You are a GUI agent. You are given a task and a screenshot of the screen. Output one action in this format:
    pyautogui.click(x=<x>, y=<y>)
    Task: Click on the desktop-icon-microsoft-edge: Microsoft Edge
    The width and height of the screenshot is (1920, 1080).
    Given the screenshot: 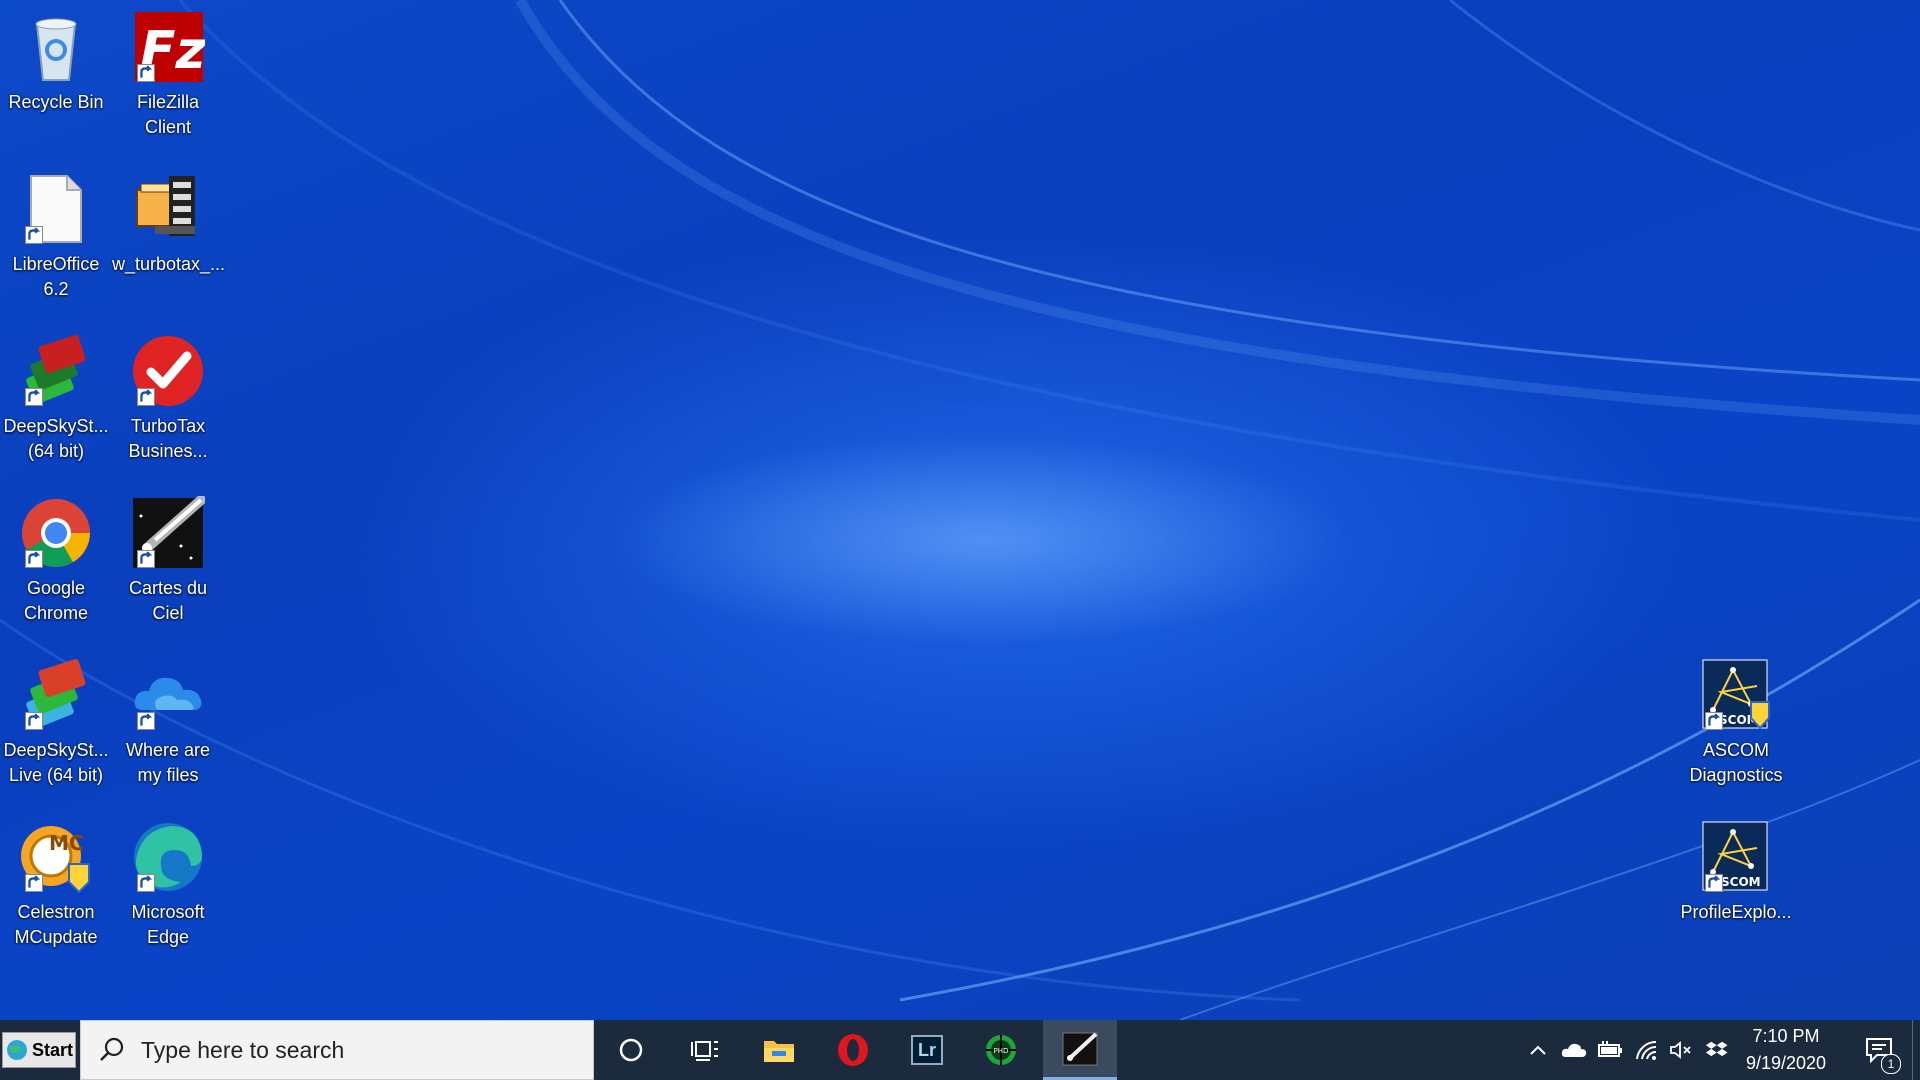 What is the action you would take?
    pyautogui.click(x=168, y=889)
    